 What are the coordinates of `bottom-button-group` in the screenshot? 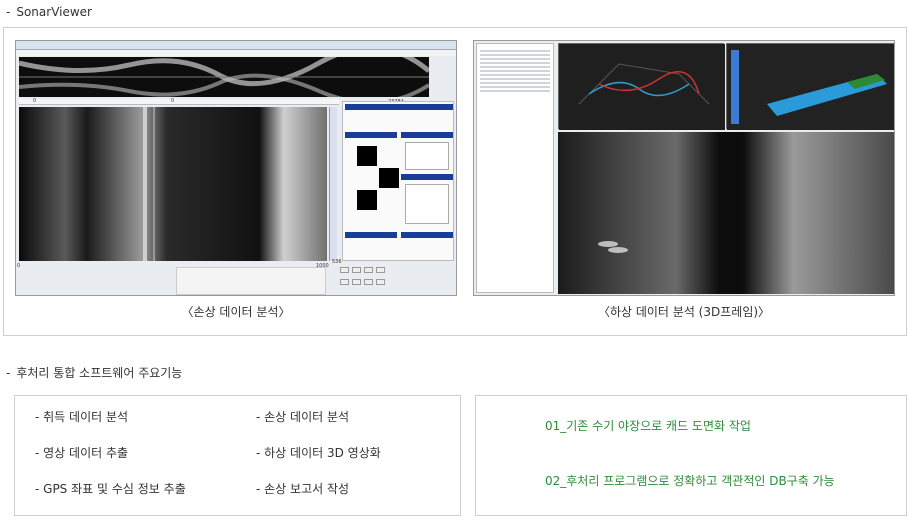 It's located at (375, 280).